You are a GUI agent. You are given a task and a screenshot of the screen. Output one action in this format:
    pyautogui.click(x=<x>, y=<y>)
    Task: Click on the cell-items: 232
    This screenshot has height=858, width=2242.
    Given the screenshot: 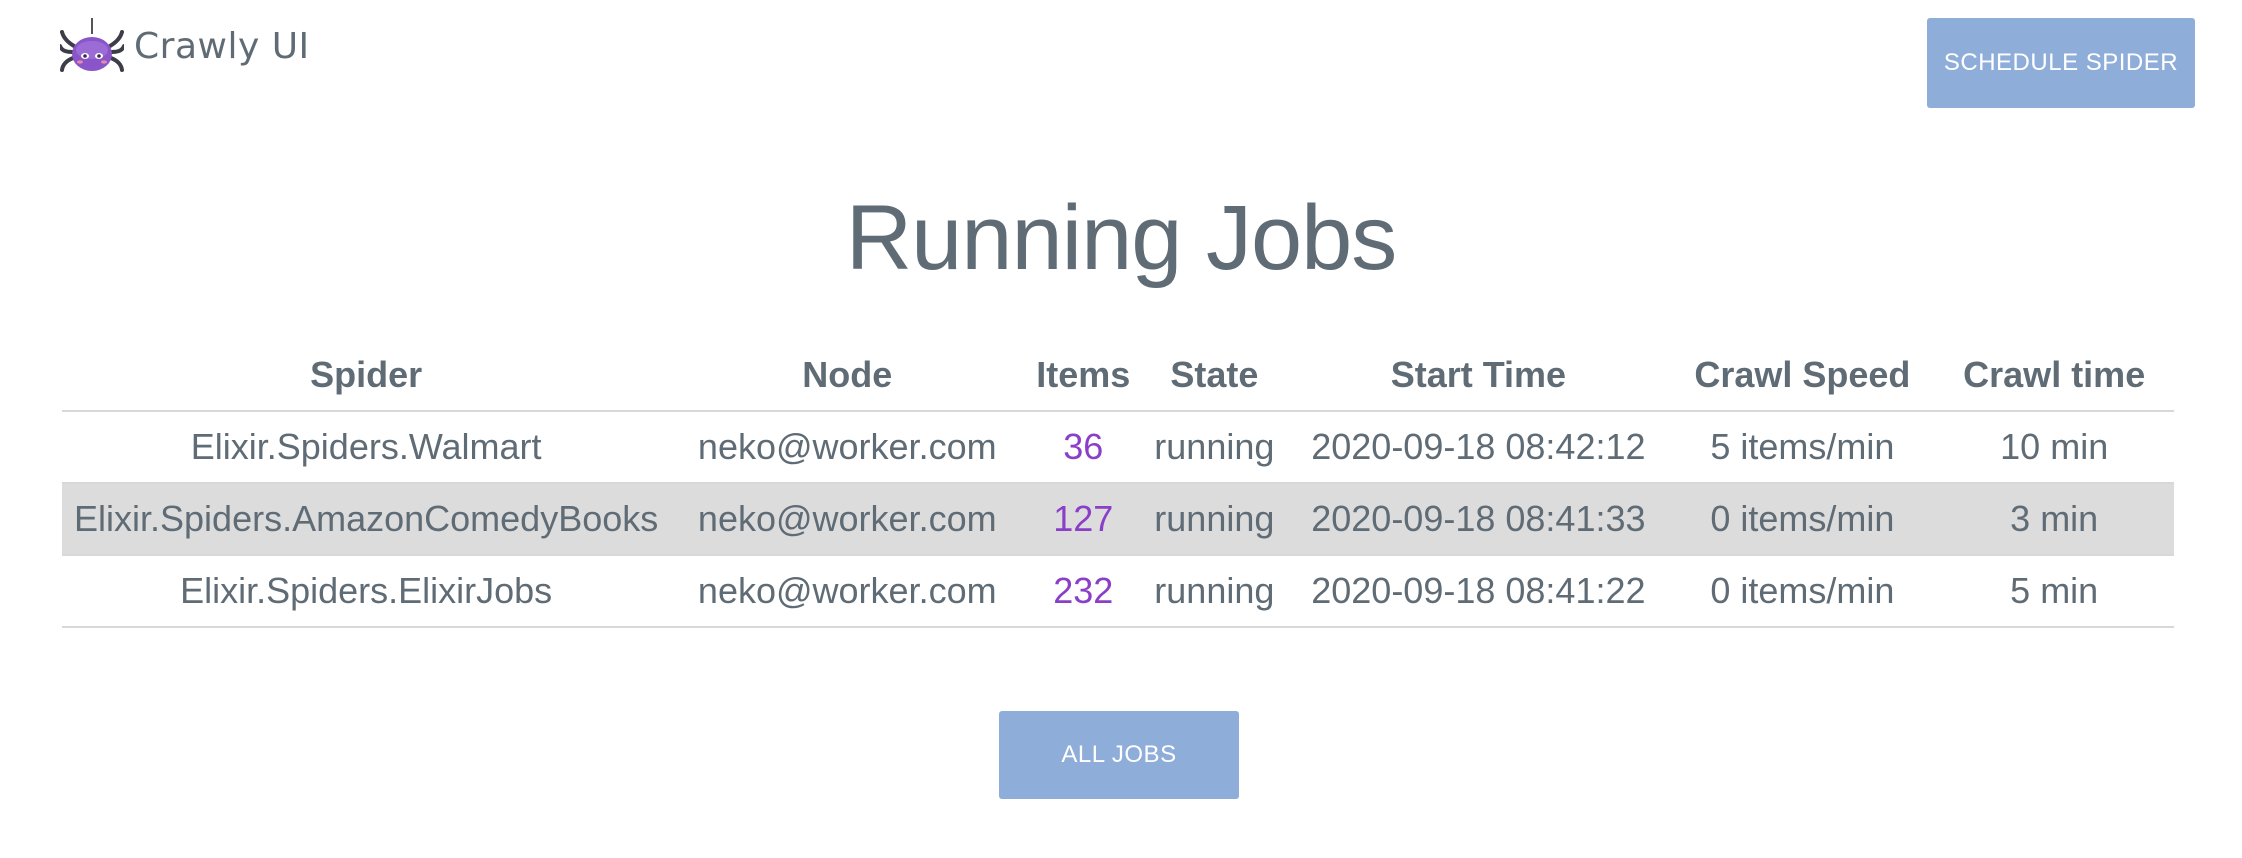 What is the action you would take?
    pyautogui.click(x=1083, y=591)
    